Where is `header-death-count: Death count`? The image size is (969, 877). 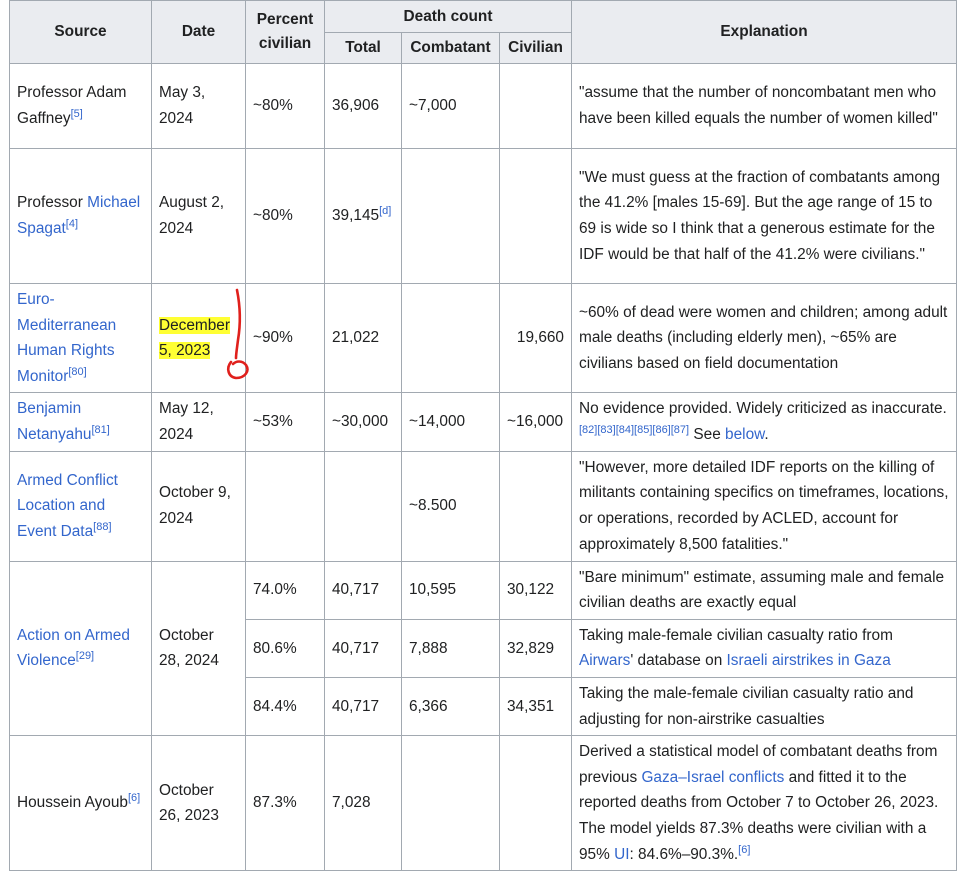
header-death-count: Death count is located at coordinates (448, 16).